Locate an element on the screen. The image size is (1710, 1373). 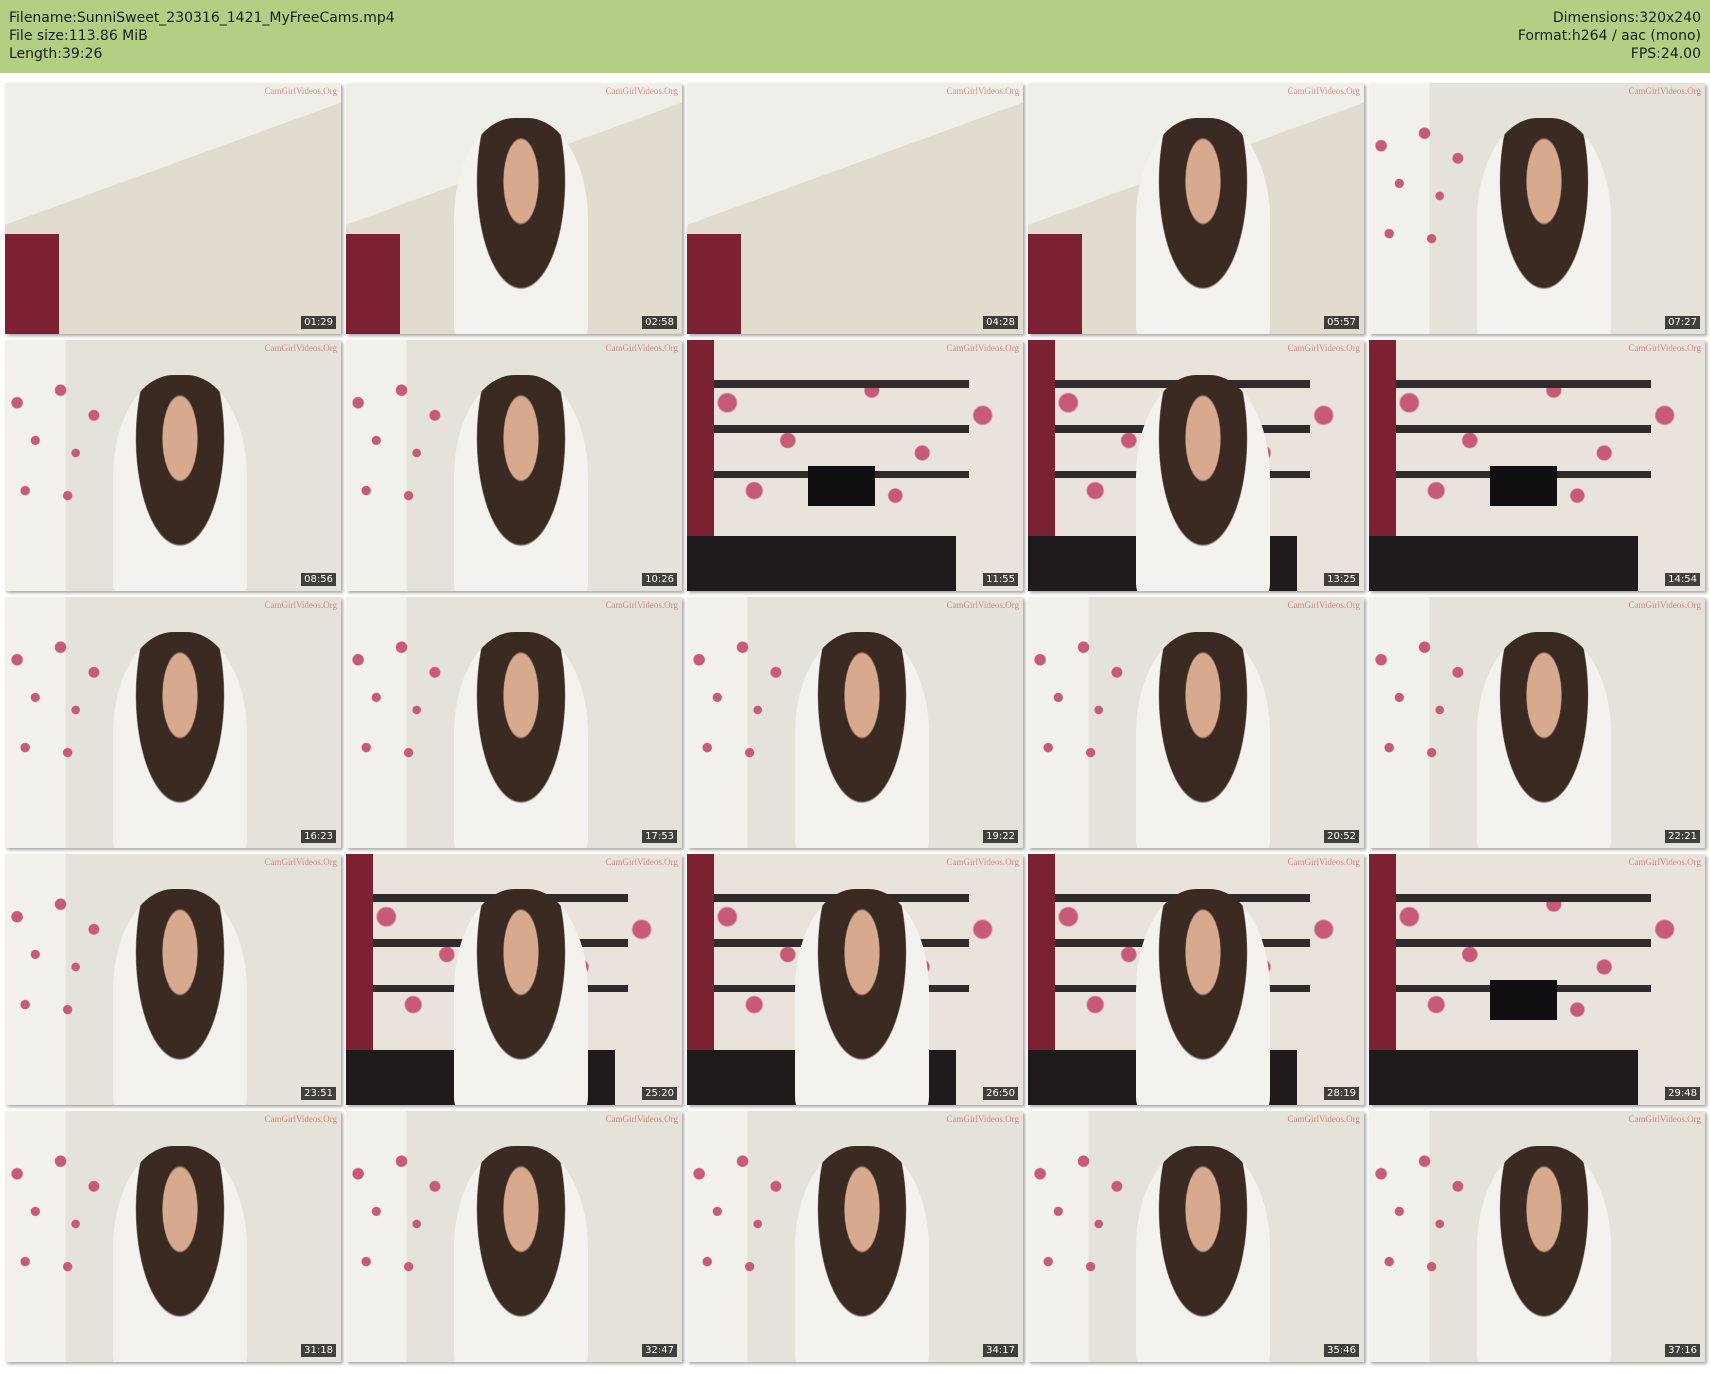
video-thumbnail: CamGirlVideos.Org 25:20 is located at coordinates (514, 979).